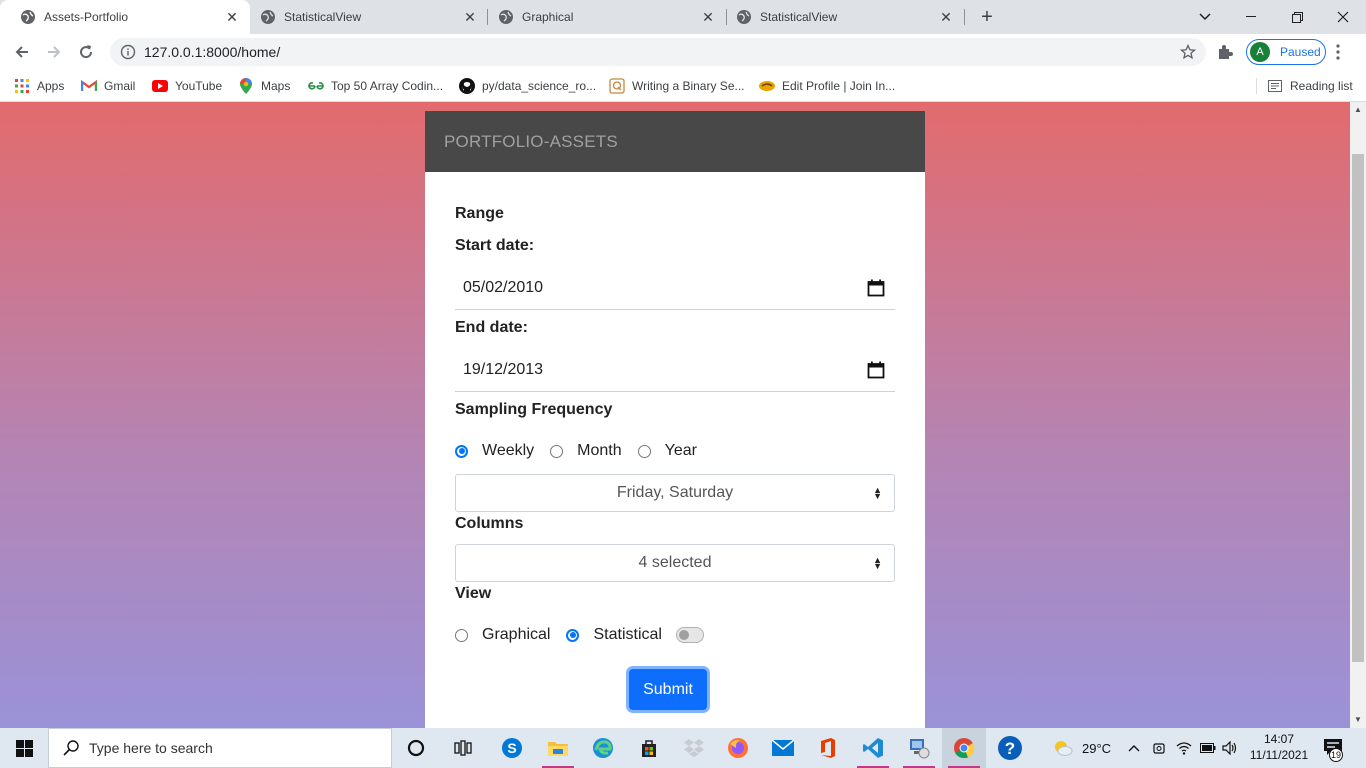 The height and width of the screenshot is (768, 1366). Describe the element at coordinates (264, 86) in the screenshot. I see `bookmark-maps: Maps` at that location.